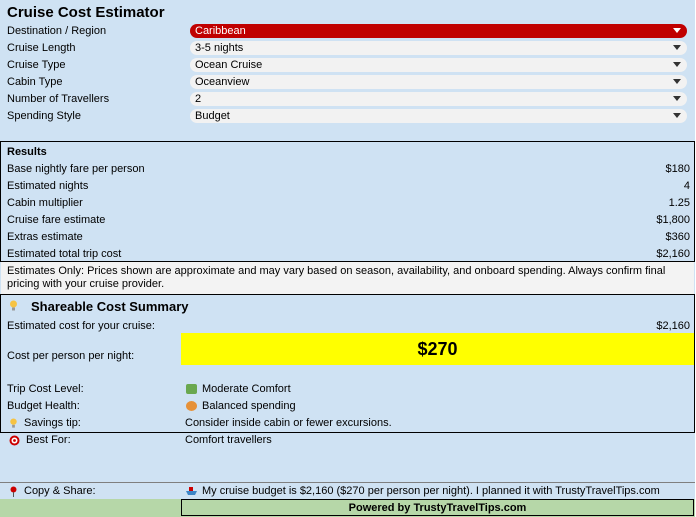  What do you see at coordinates (14, 440) in the screenshot?
I see `target-icon` at bounding box center [14, 440].